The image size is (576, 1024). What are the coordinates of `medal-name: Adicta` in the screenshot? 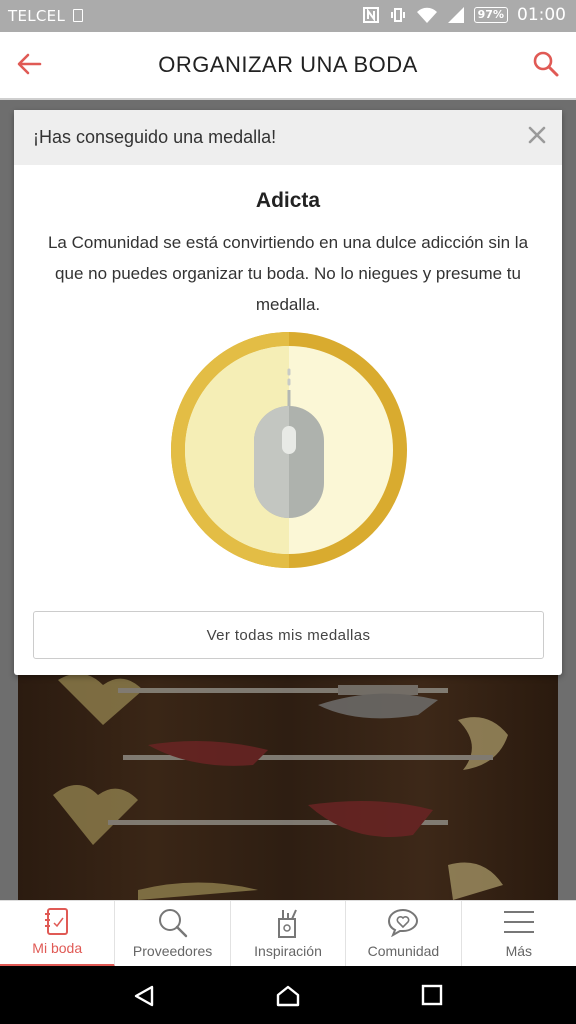 It's located at (288, 200).